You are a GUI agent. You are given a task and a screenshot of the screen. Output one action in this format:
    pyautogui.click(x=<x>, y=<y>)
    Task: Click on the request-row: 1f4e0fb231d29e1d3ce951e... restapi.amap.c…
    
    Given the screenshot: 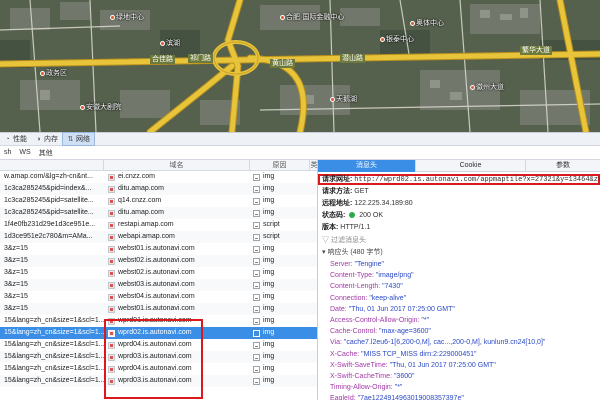 What is the action you would take?
    pyautogui.click(x=158, y=225)
    